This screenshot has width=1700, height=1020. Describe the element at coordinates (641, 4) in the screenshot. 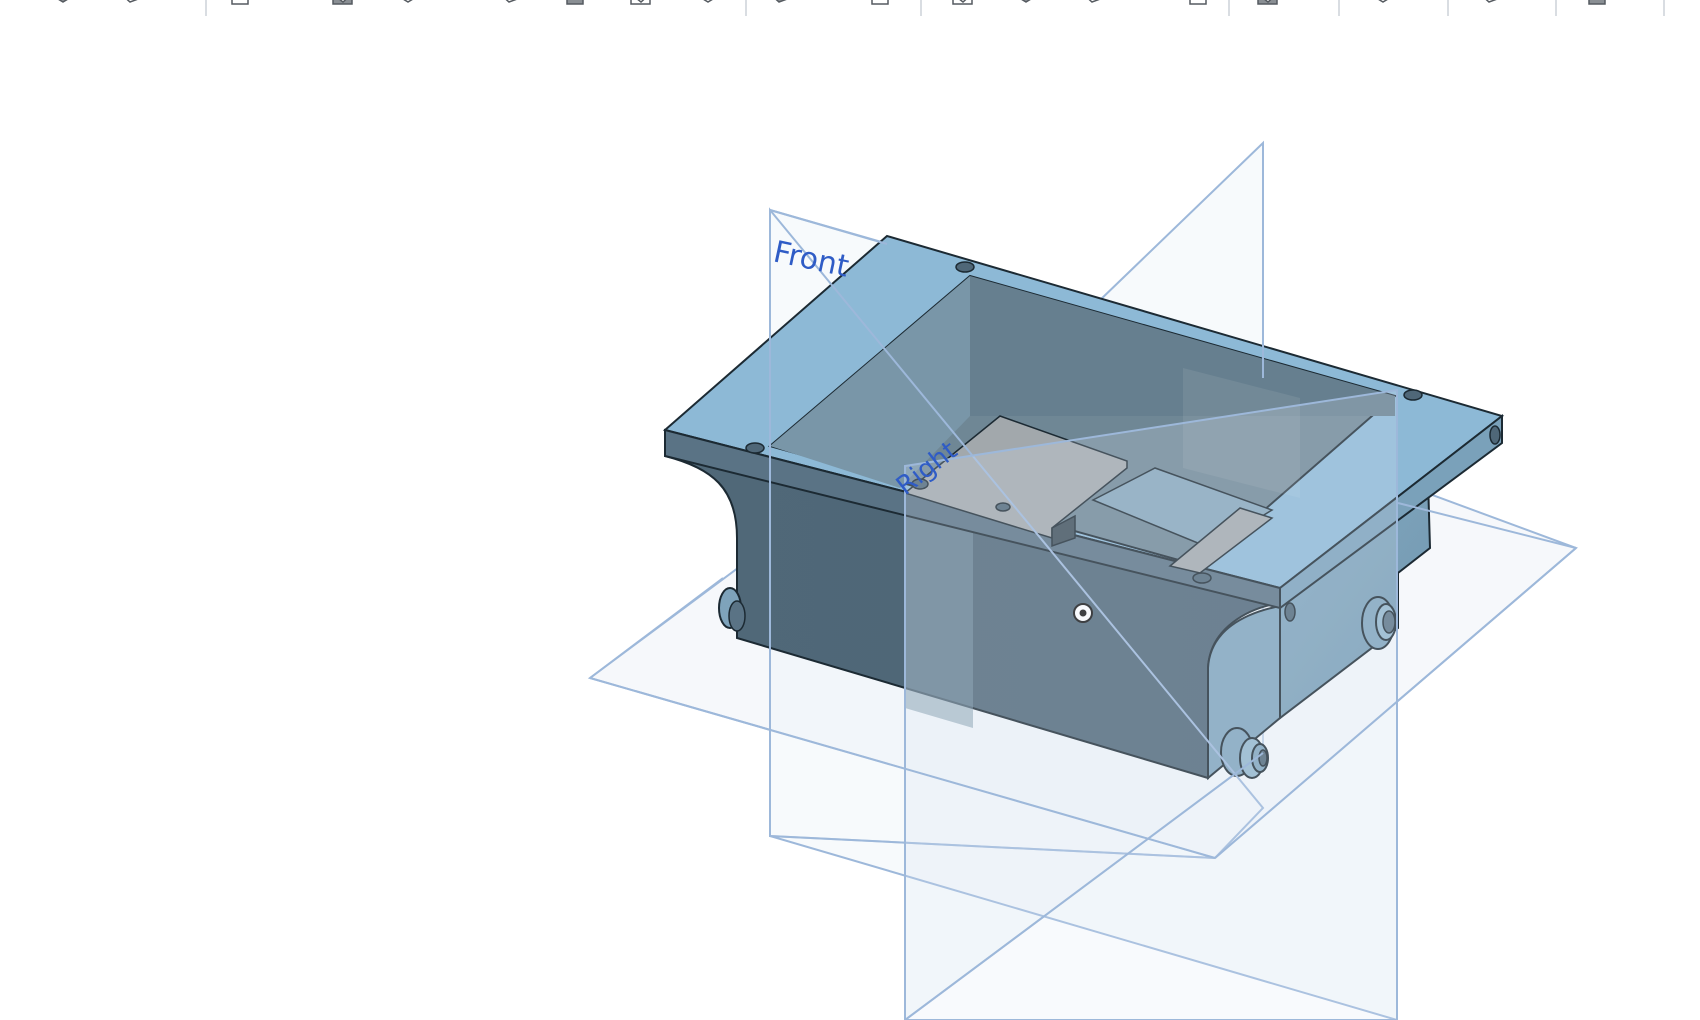

I see `draft-tool-icon` at that location.